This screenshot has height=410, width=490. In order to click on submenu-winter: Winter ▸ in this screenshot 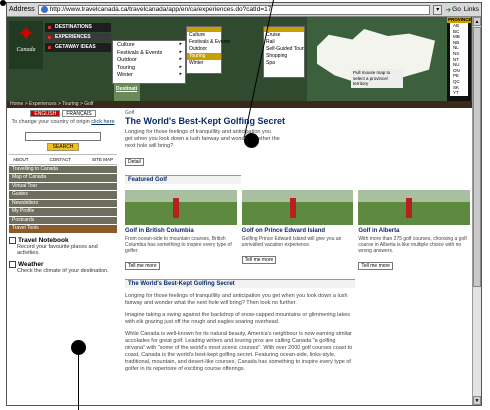, I will do `click(149, 75)`.